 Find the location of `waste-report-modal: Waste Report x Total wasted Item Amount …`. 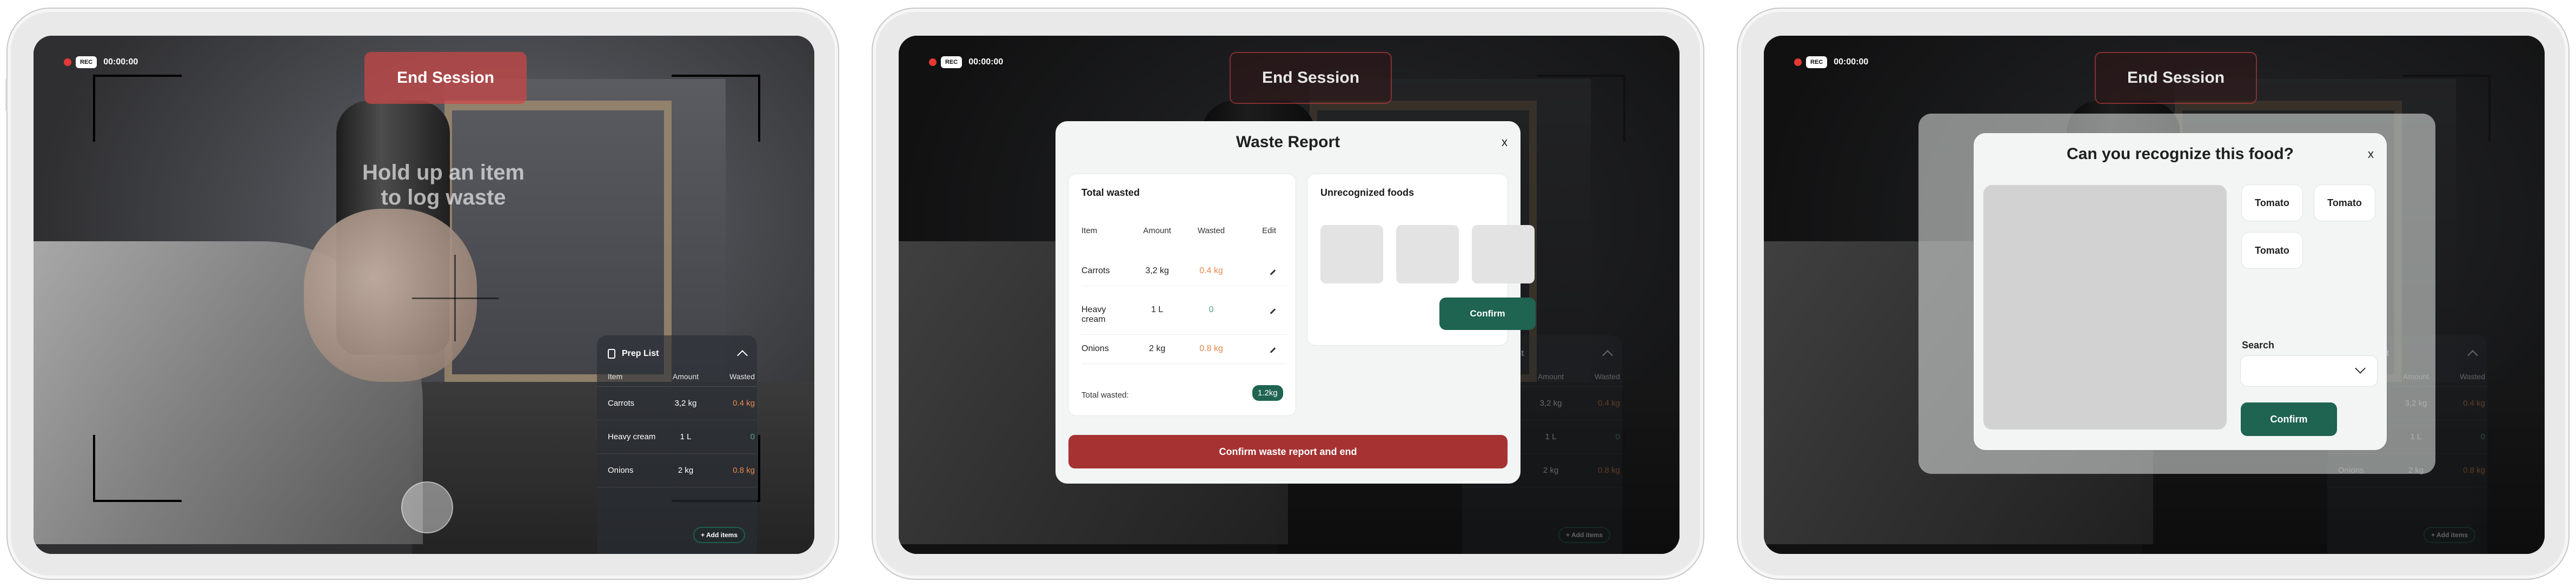

waste-report-modal: Waste Report x Total wasted Item Amount … is located at coordinates (1295, 302).